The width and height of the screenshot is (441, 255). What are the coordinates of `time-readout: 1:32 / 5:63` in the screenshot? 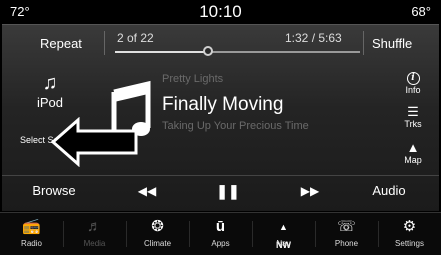 It's located at (313, 38).